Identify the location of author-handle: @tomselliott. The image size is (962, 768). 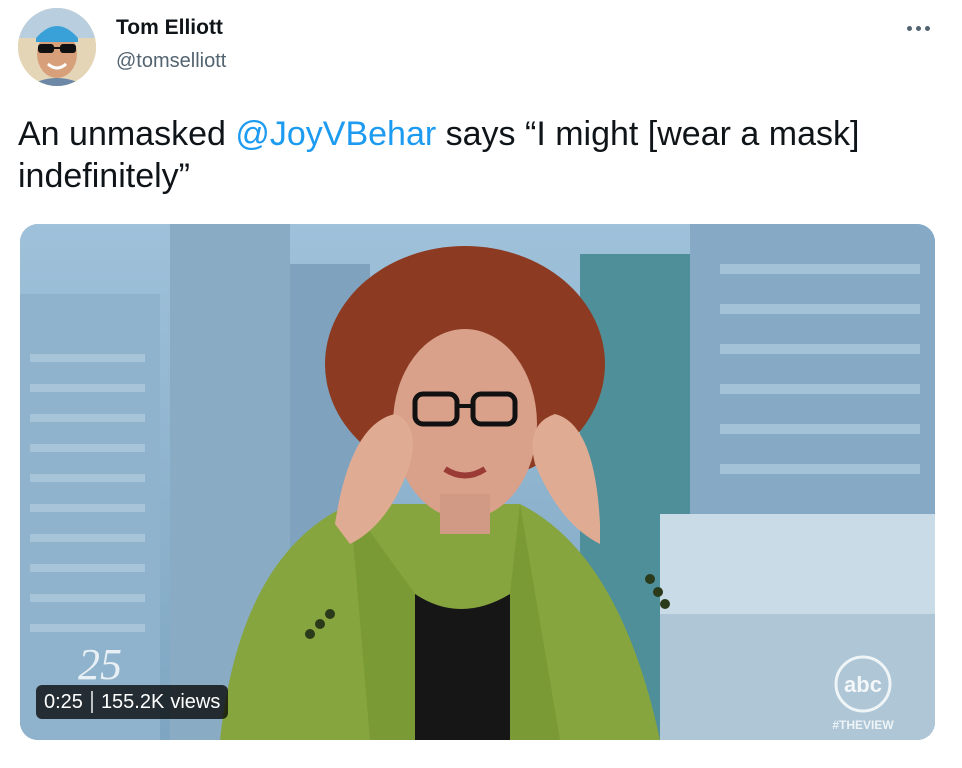
(171, 61).